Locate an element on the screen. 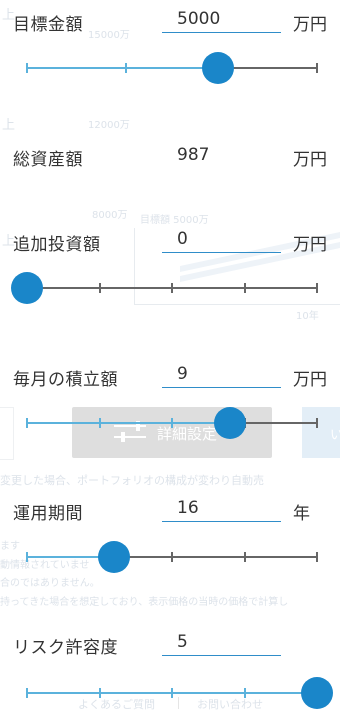 This screenshot has width=340, height=716. target-amount-input: 5000 is located at coordinates (221, 20).